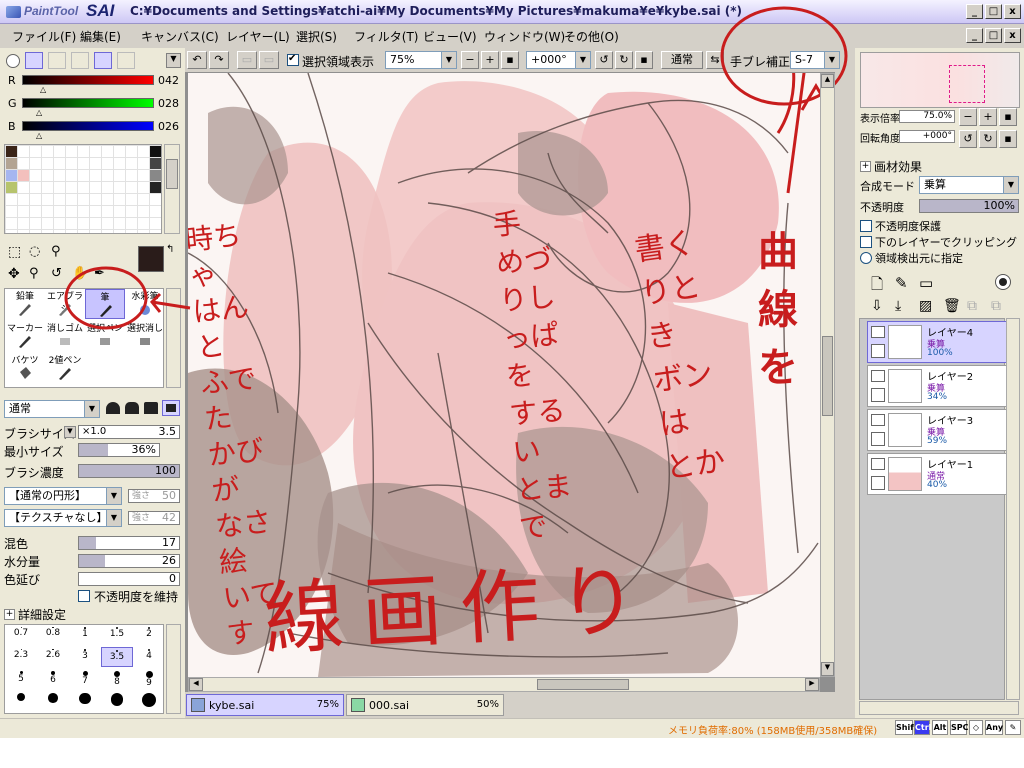 Image resolution: width=1024 pixels, height=768 pixels. I want to click on maximize-button: □, so click(993, 11).